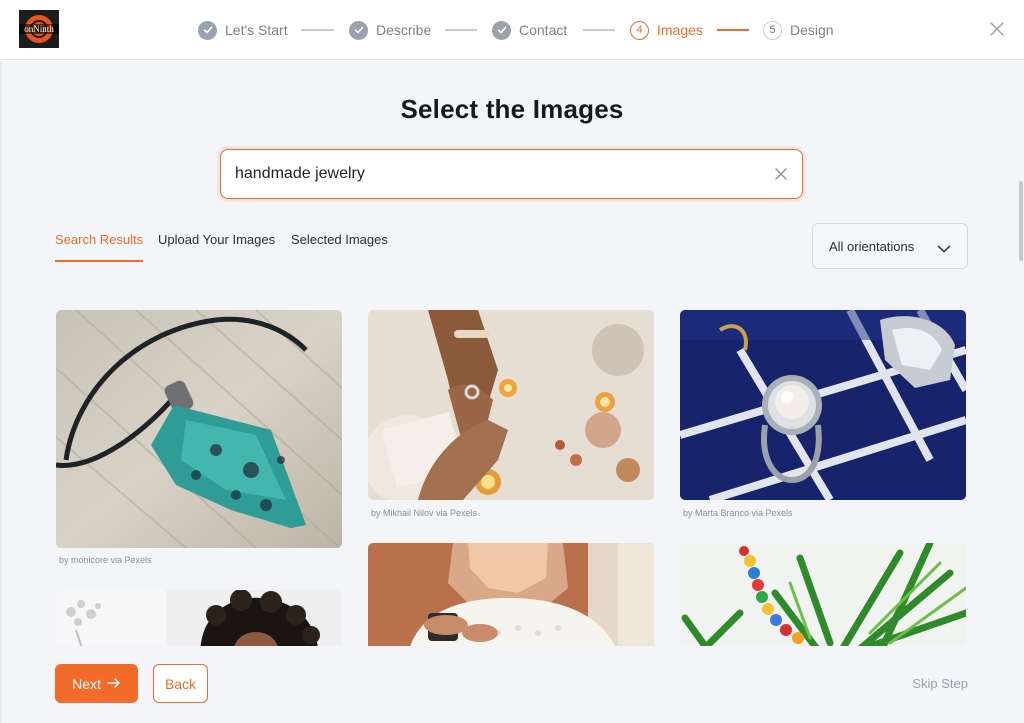  What do you see at coordinates (511, 405) in the screenshot?
I see `image-card-hands-rings` at bounding box center [511, 405].